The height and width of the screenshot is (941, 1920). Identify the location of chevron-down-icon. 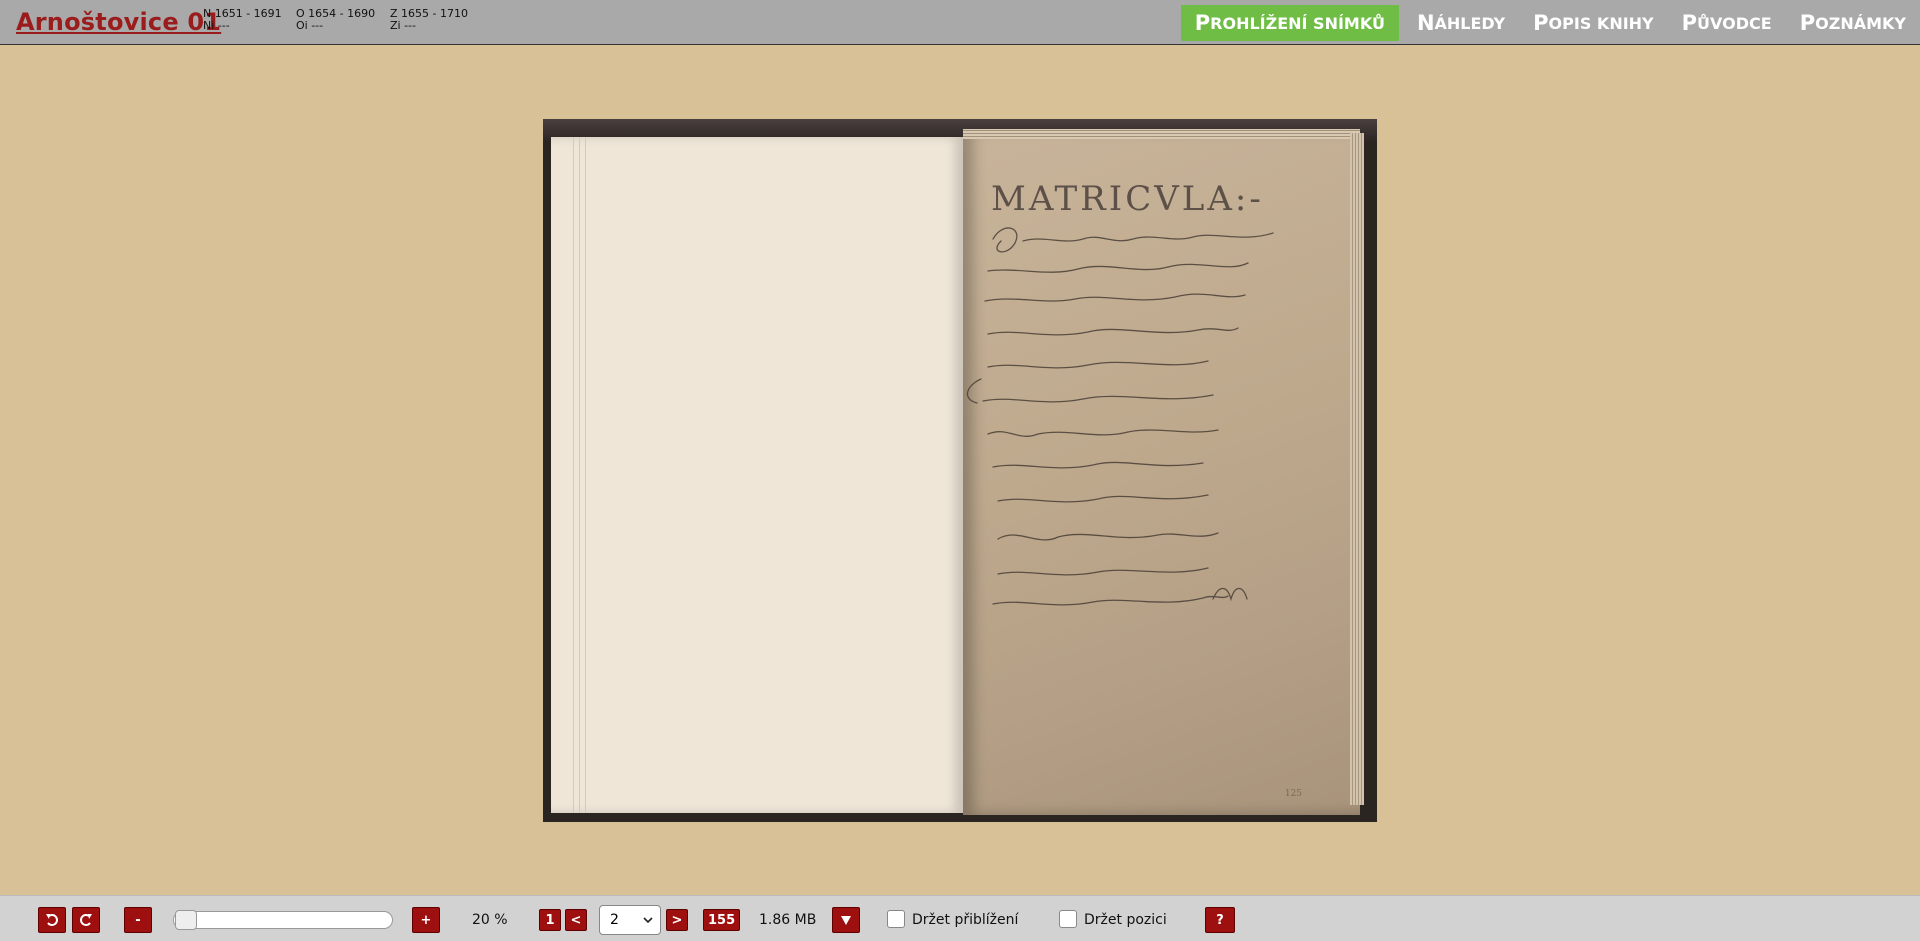
(648, 920).